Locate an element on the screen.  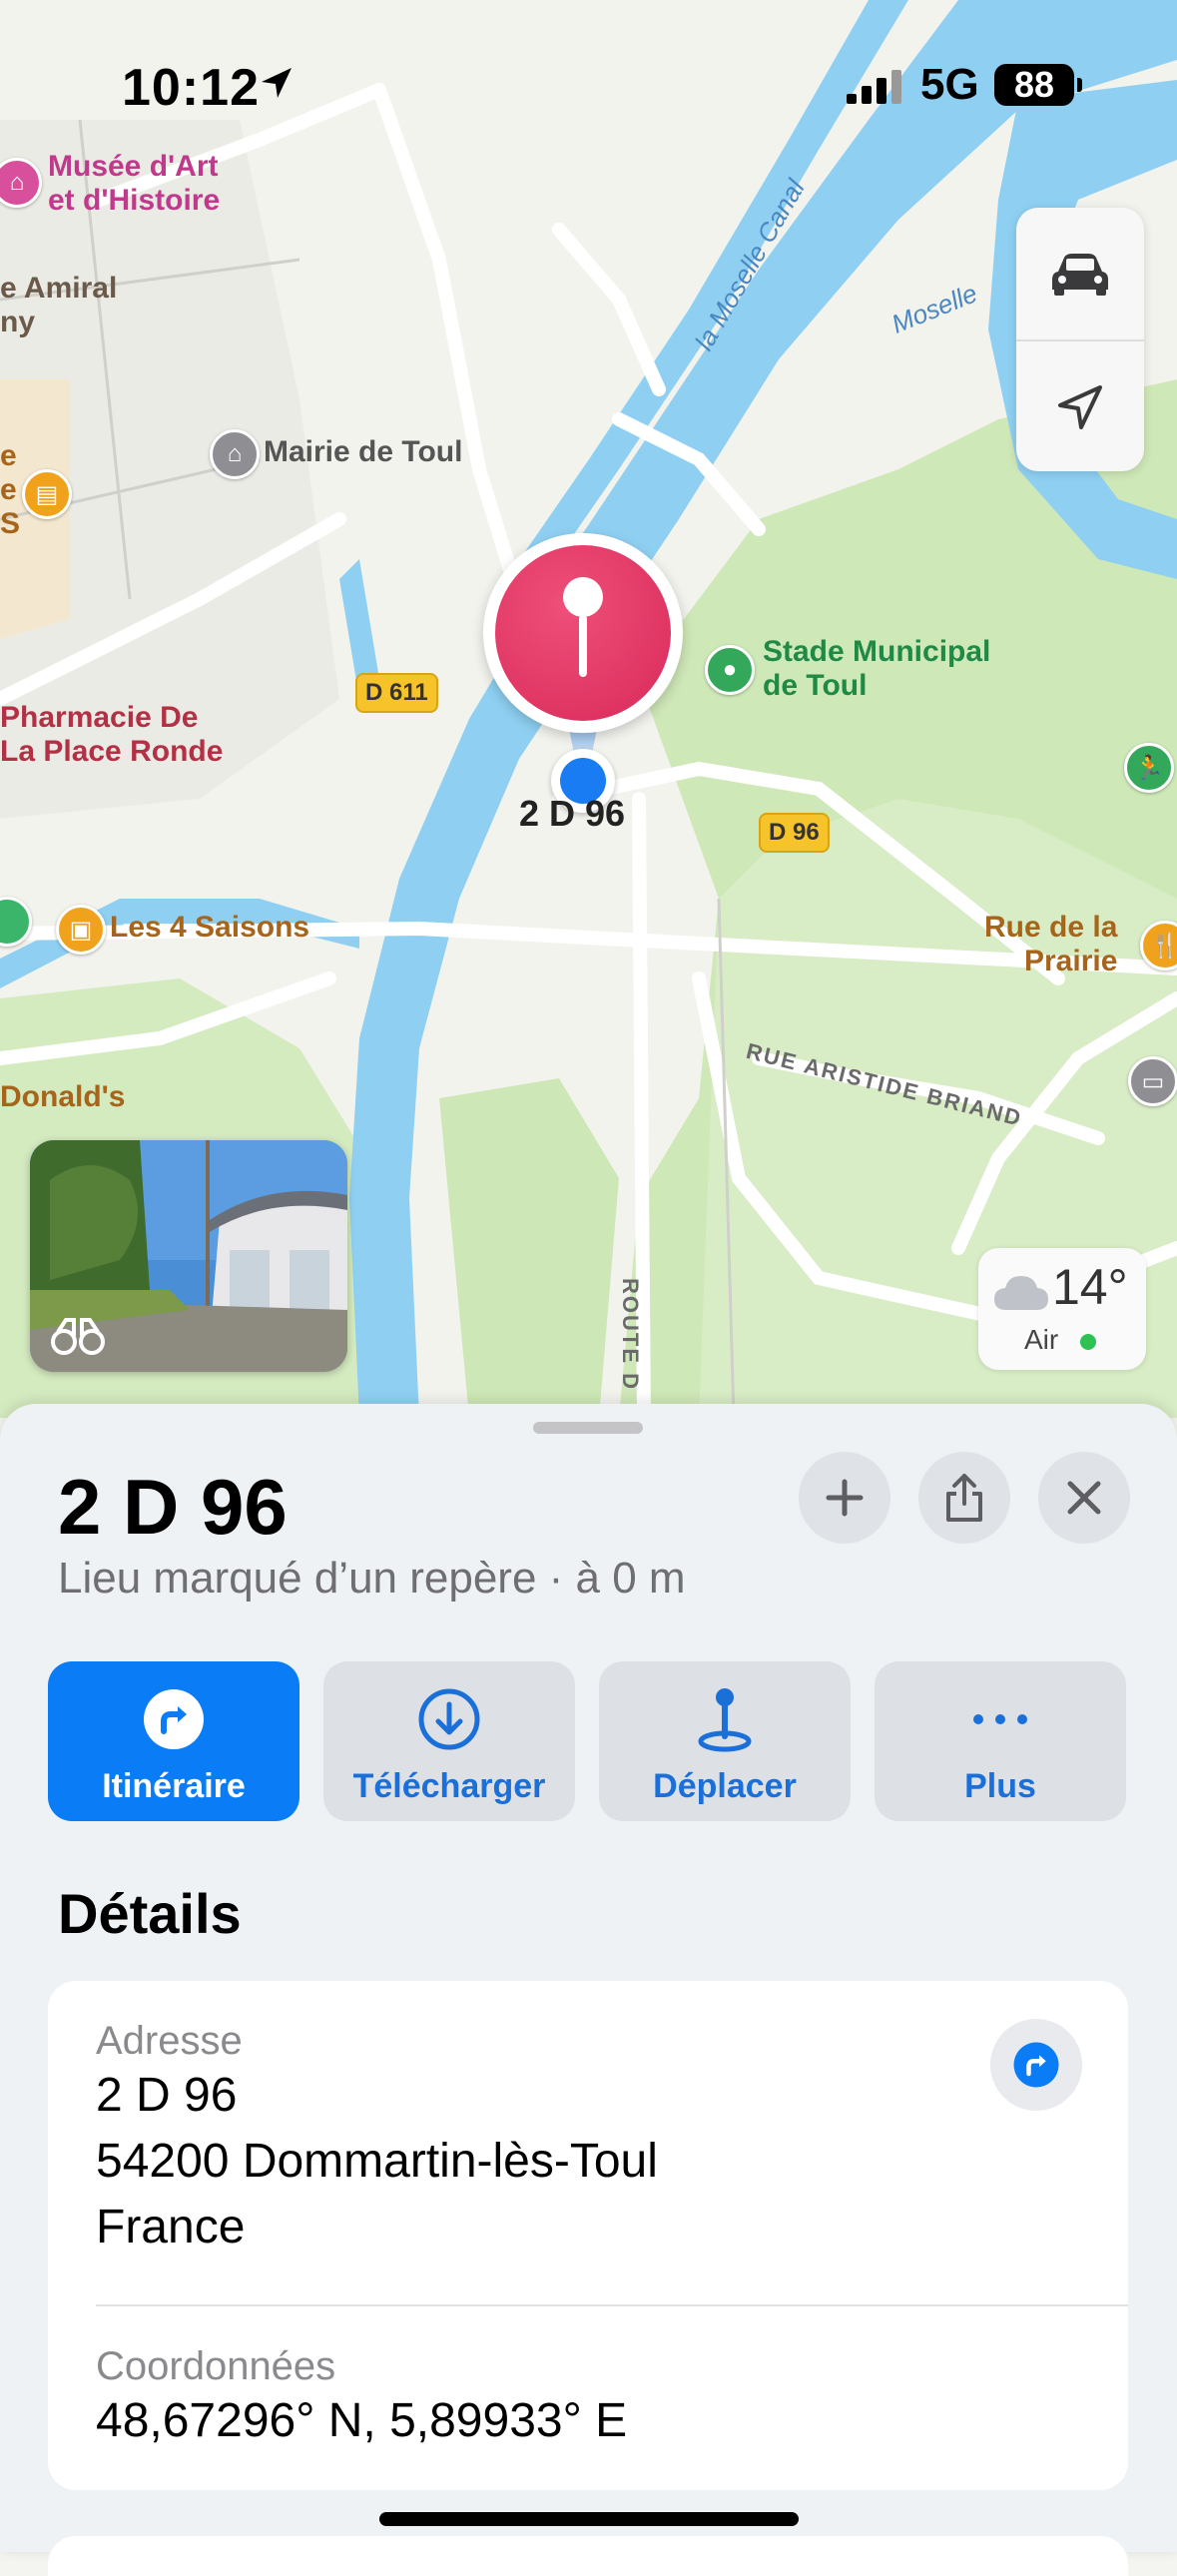
address-directions-button is located at coordinates (1036, 2065).